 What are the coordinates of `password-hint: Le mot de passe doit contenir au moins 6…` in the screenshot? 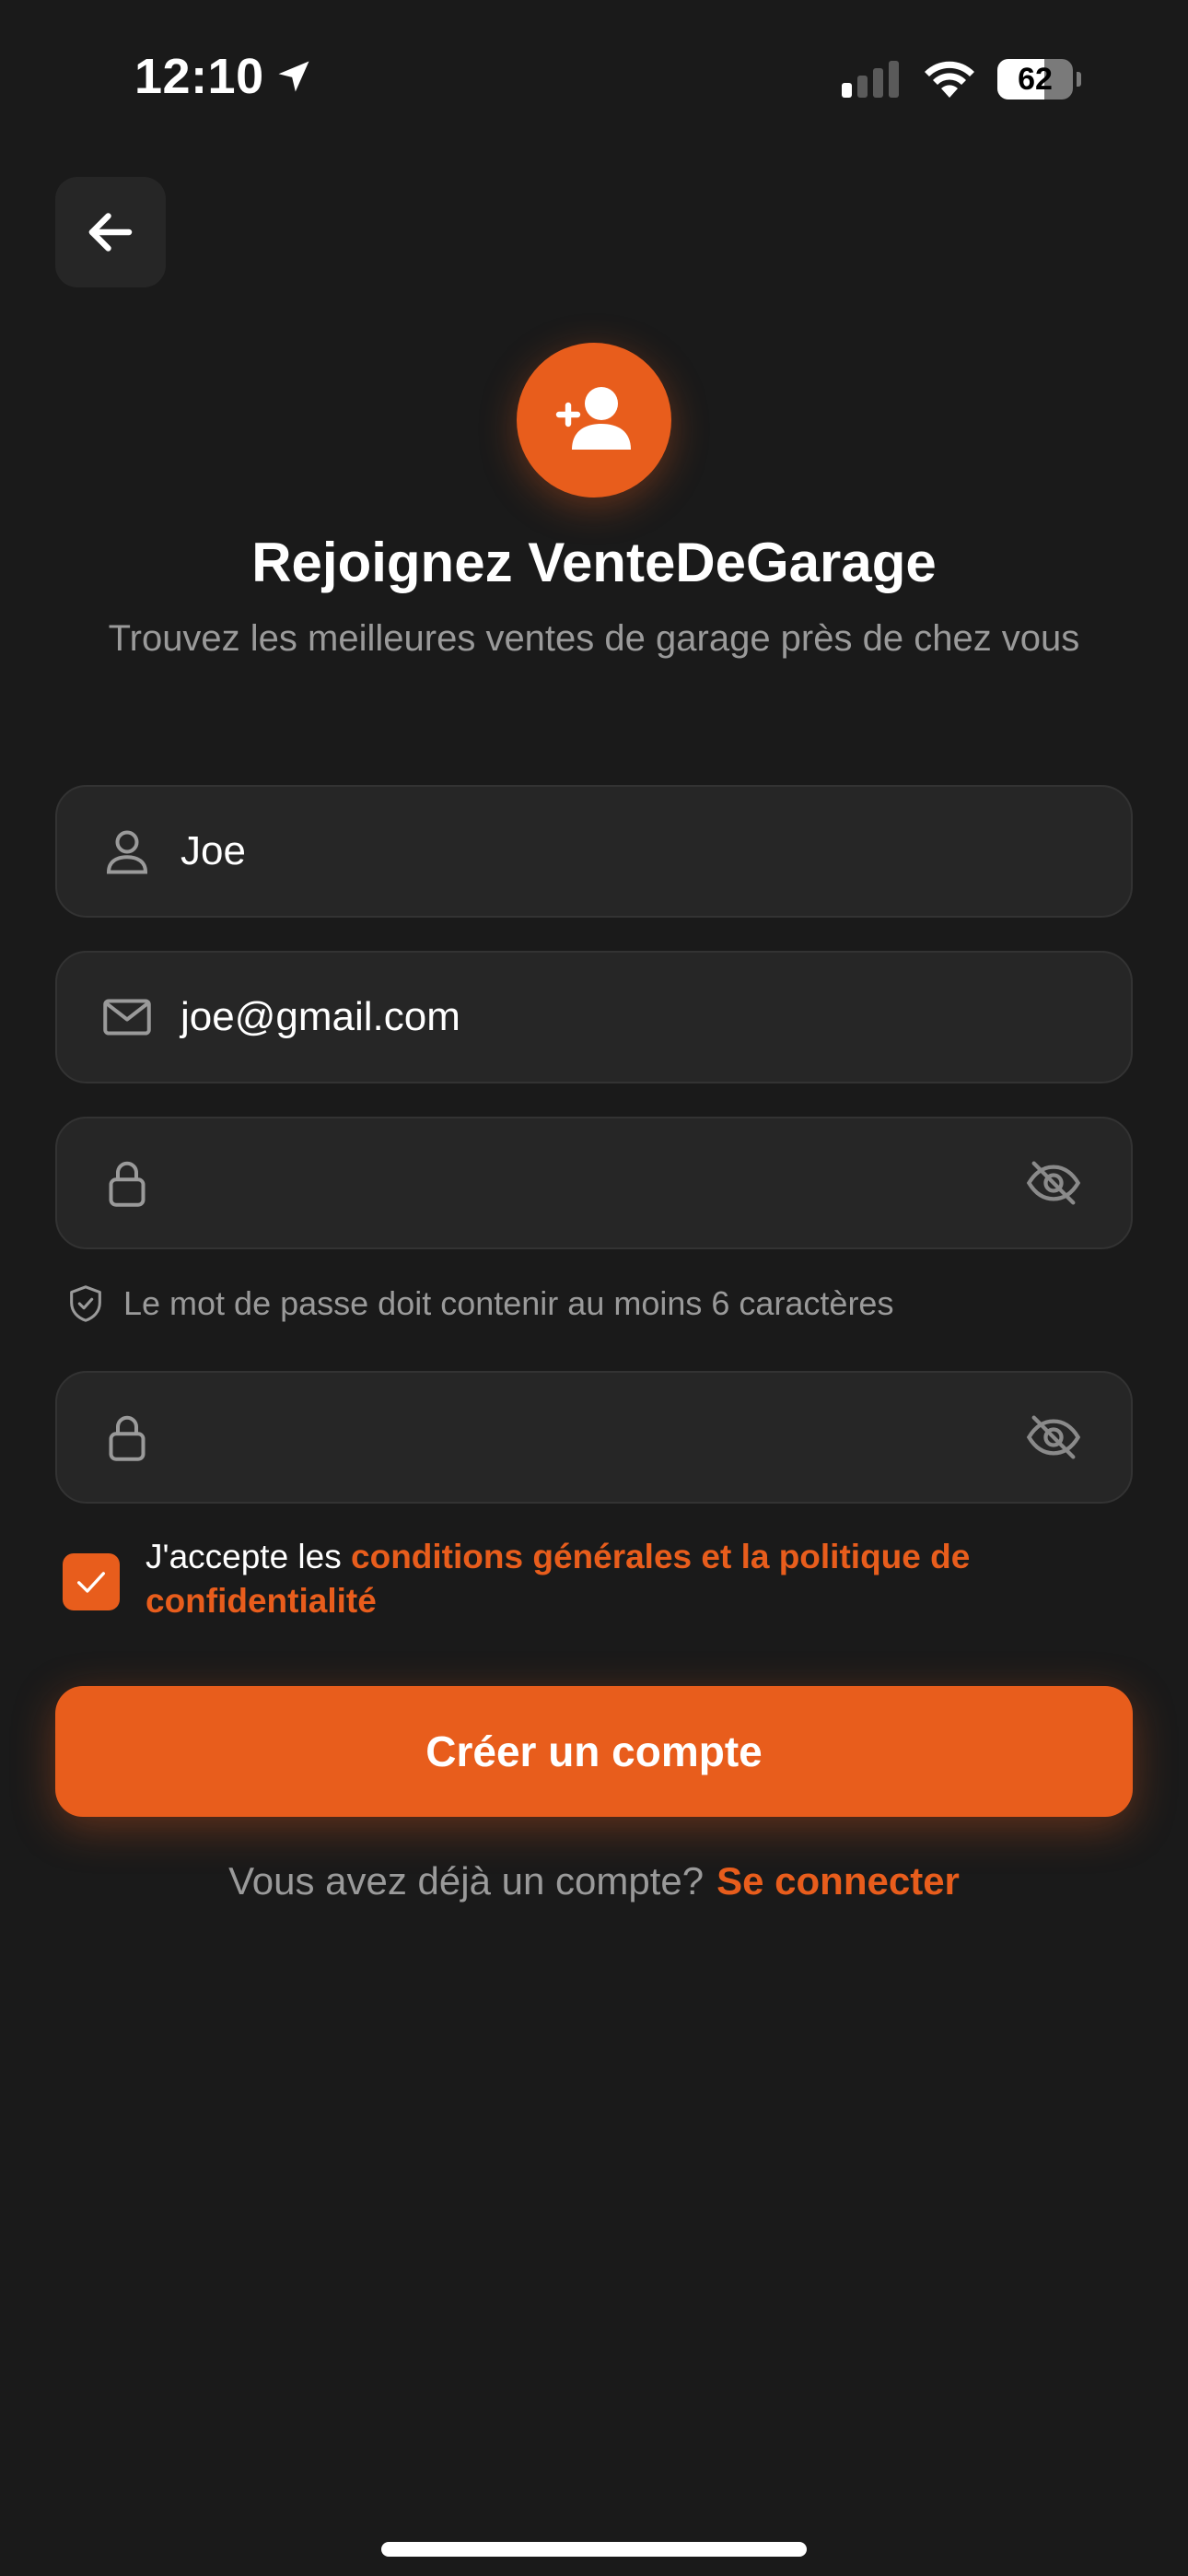 It's located at (479, 1303).